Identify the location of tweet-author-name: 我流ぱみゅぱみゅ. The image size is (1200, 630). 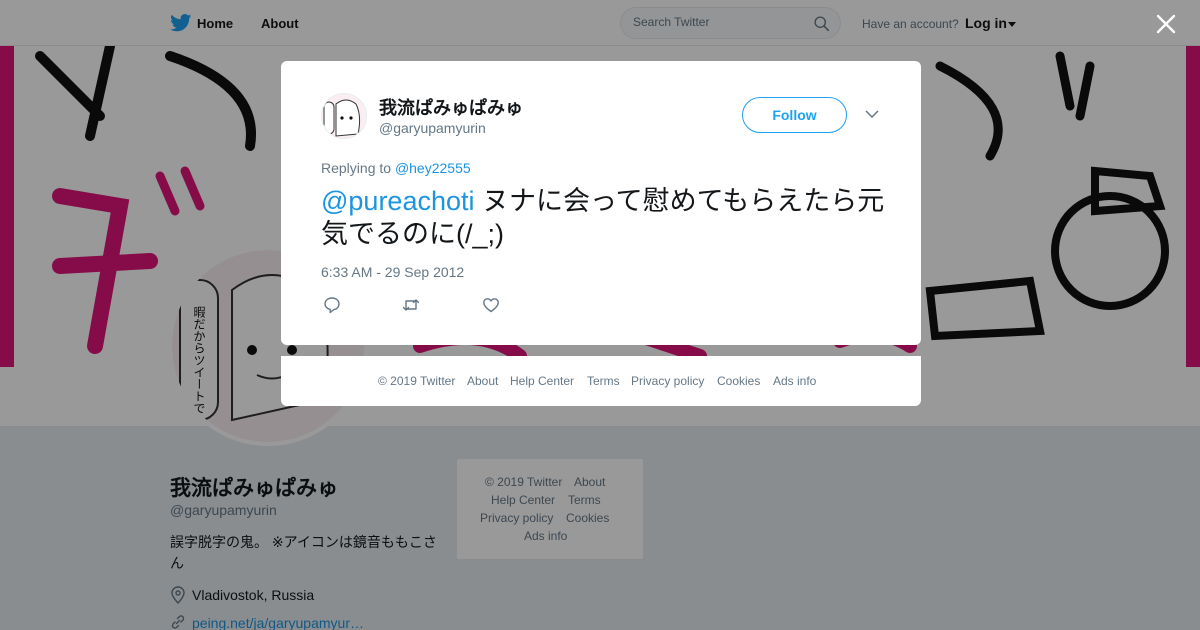
(451, 107).